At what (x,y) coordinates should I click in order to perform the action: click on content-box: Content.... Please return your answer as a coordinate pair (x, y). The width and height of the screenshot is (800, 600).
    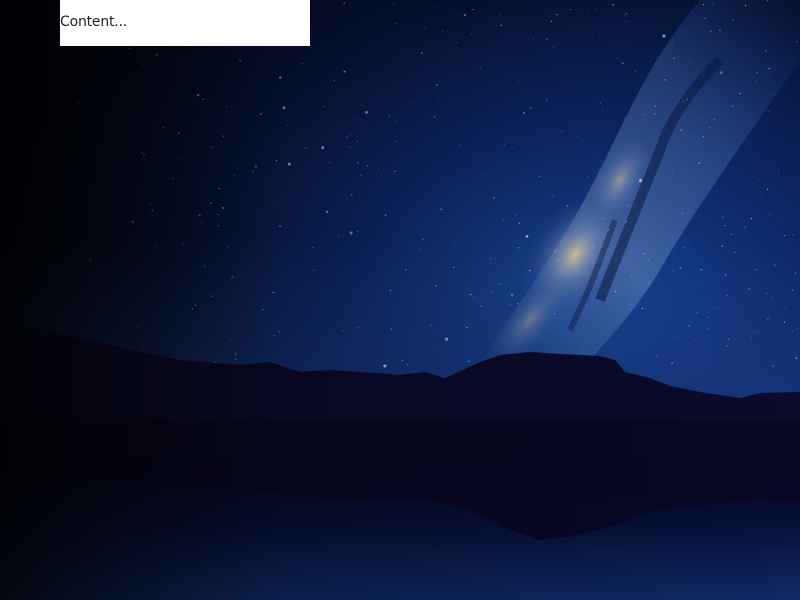
    Looking at the image, I should click on (185, 23).